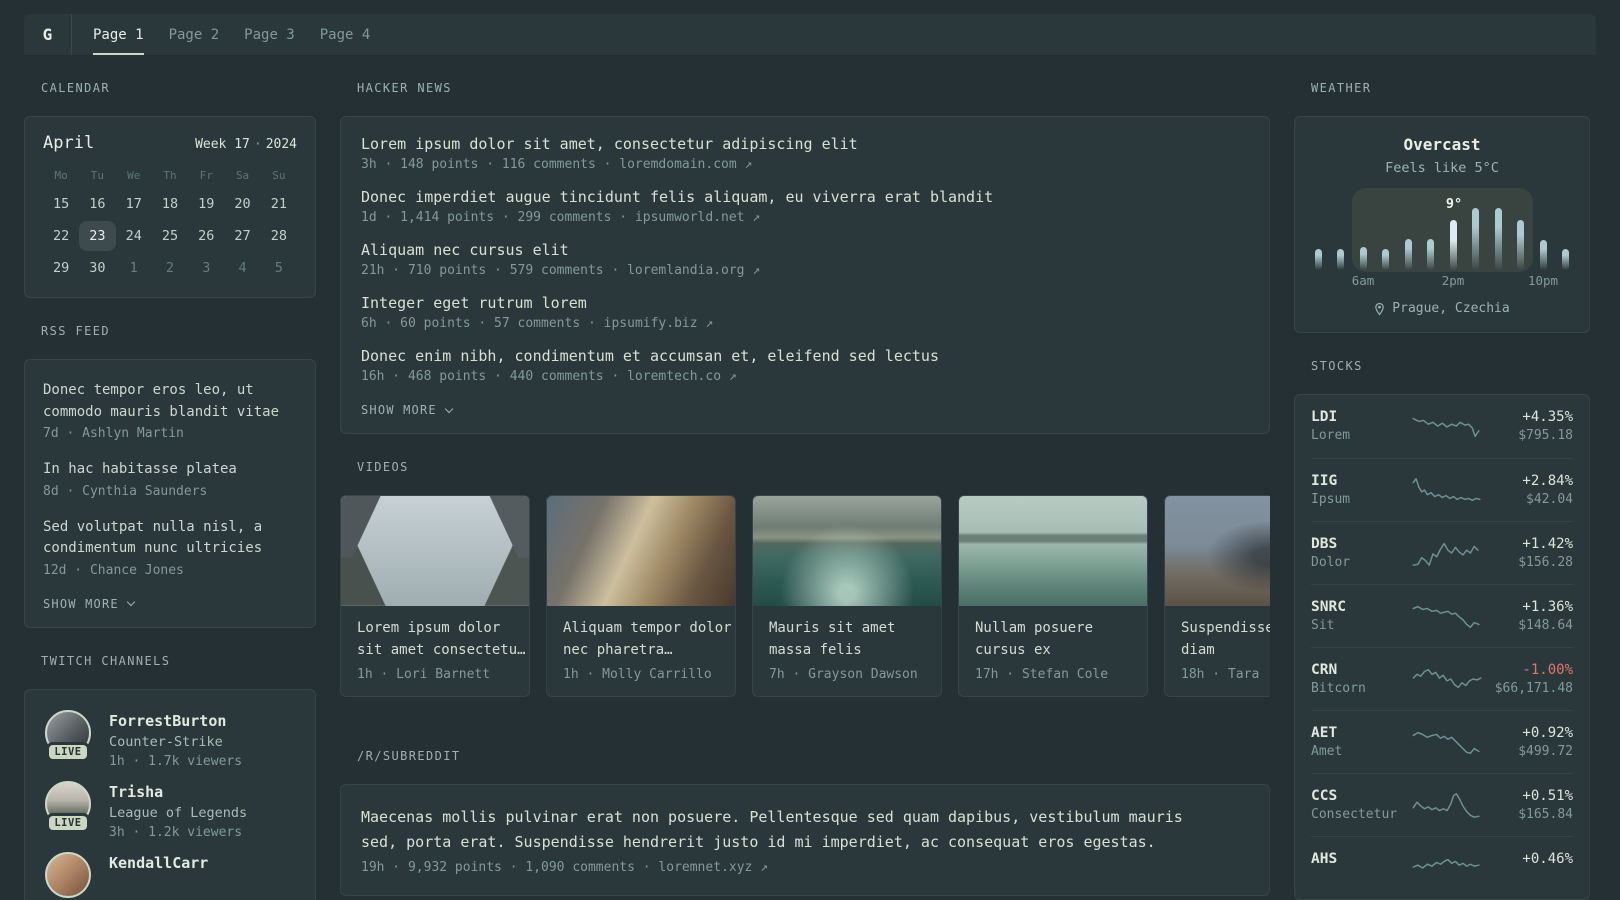  I want to click on hn-show-more-button: SHOW MORE, so click(407, 410).